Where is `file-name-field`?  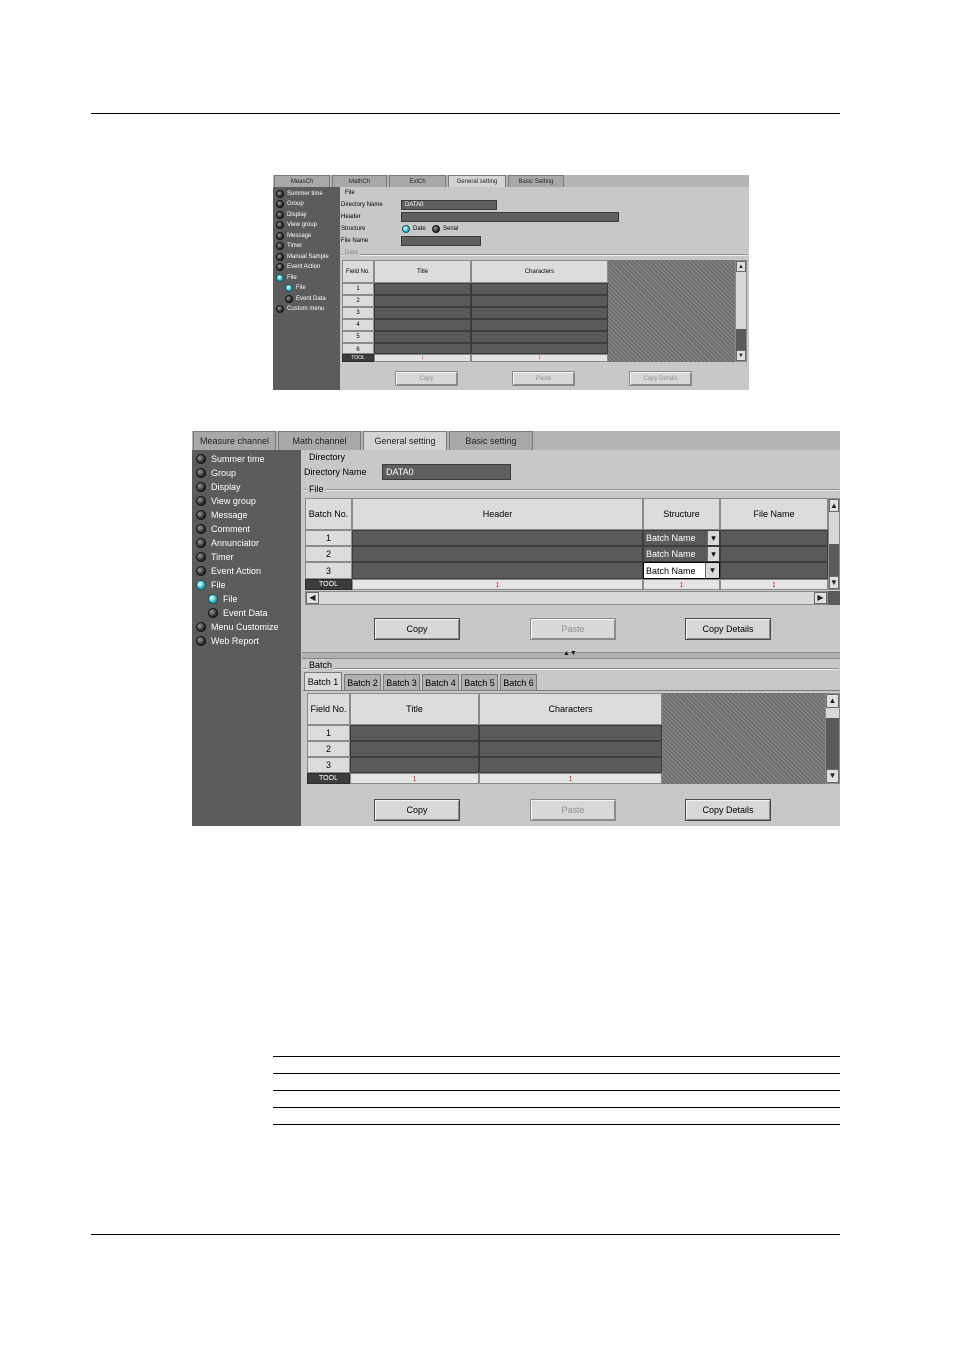
file-name-field is located at coordinates (441, 241).